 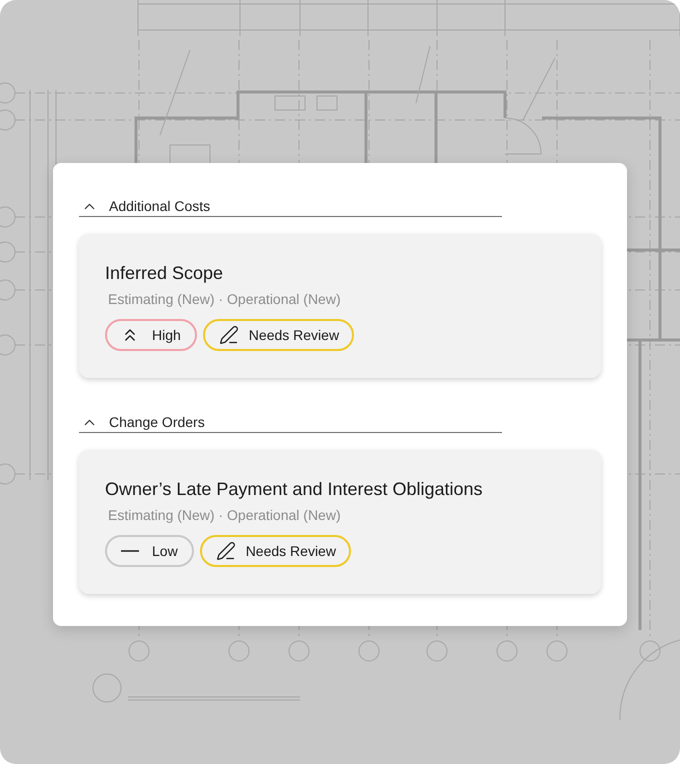 What do you see at coordinates (290, 423) in the screenshot?
I see `section-header: Change Orders` at bounding box center [290, 423].